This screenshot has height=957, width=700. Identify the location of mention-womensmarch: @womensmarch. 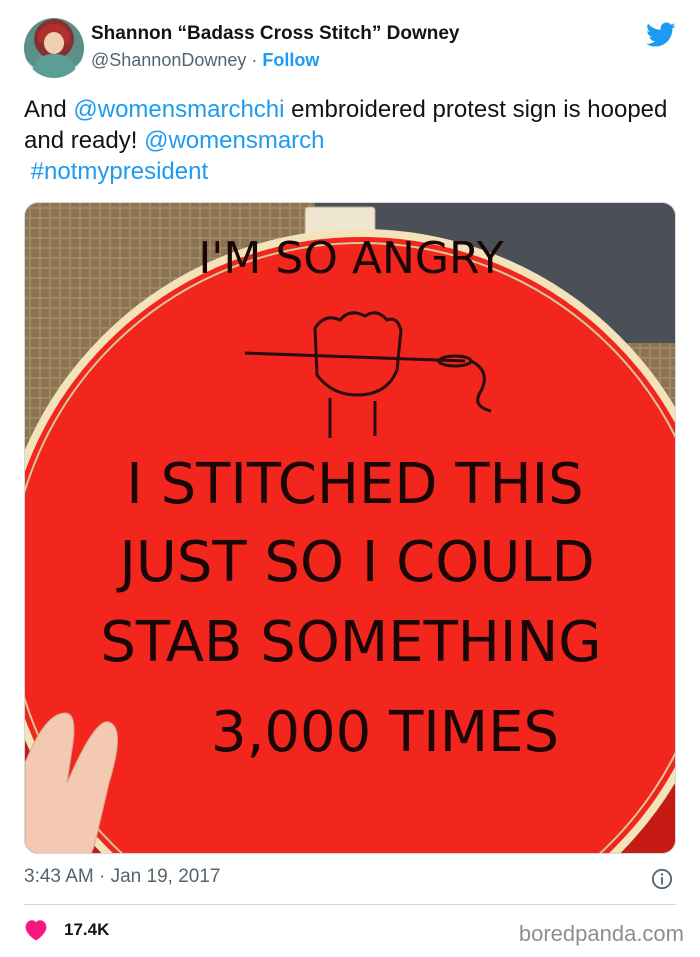
(234, 140).